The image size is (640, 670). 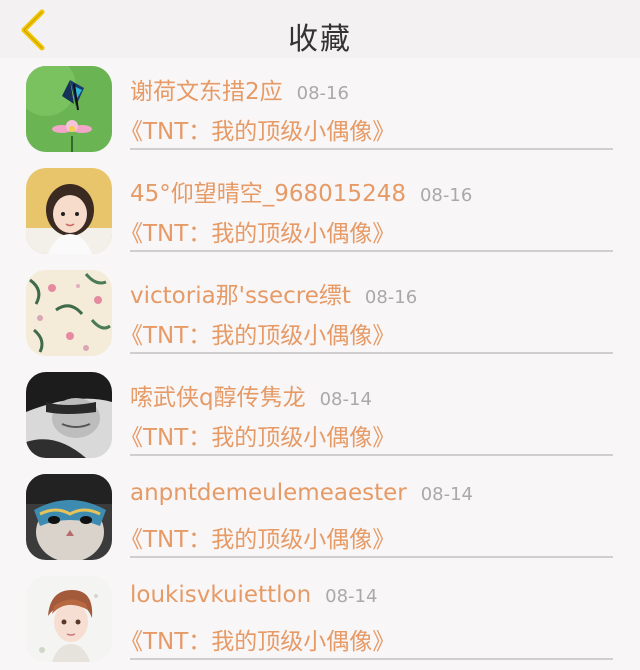 I want to click on user-name: anpntdemeulemeaester 08-14, so click(x=301, y=493).